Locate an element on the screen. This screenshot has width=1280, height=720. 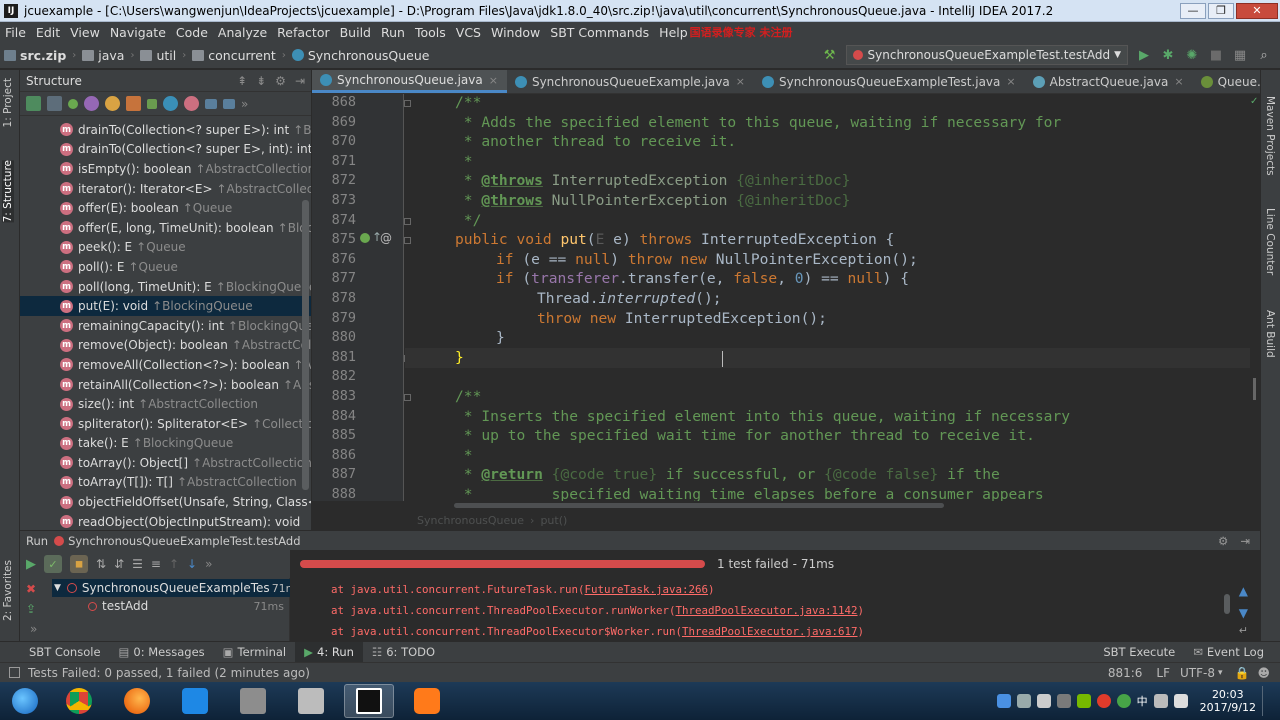
tab-synchronousqueue: SynchronousQueue.java × is located at coordinates (409, 81).